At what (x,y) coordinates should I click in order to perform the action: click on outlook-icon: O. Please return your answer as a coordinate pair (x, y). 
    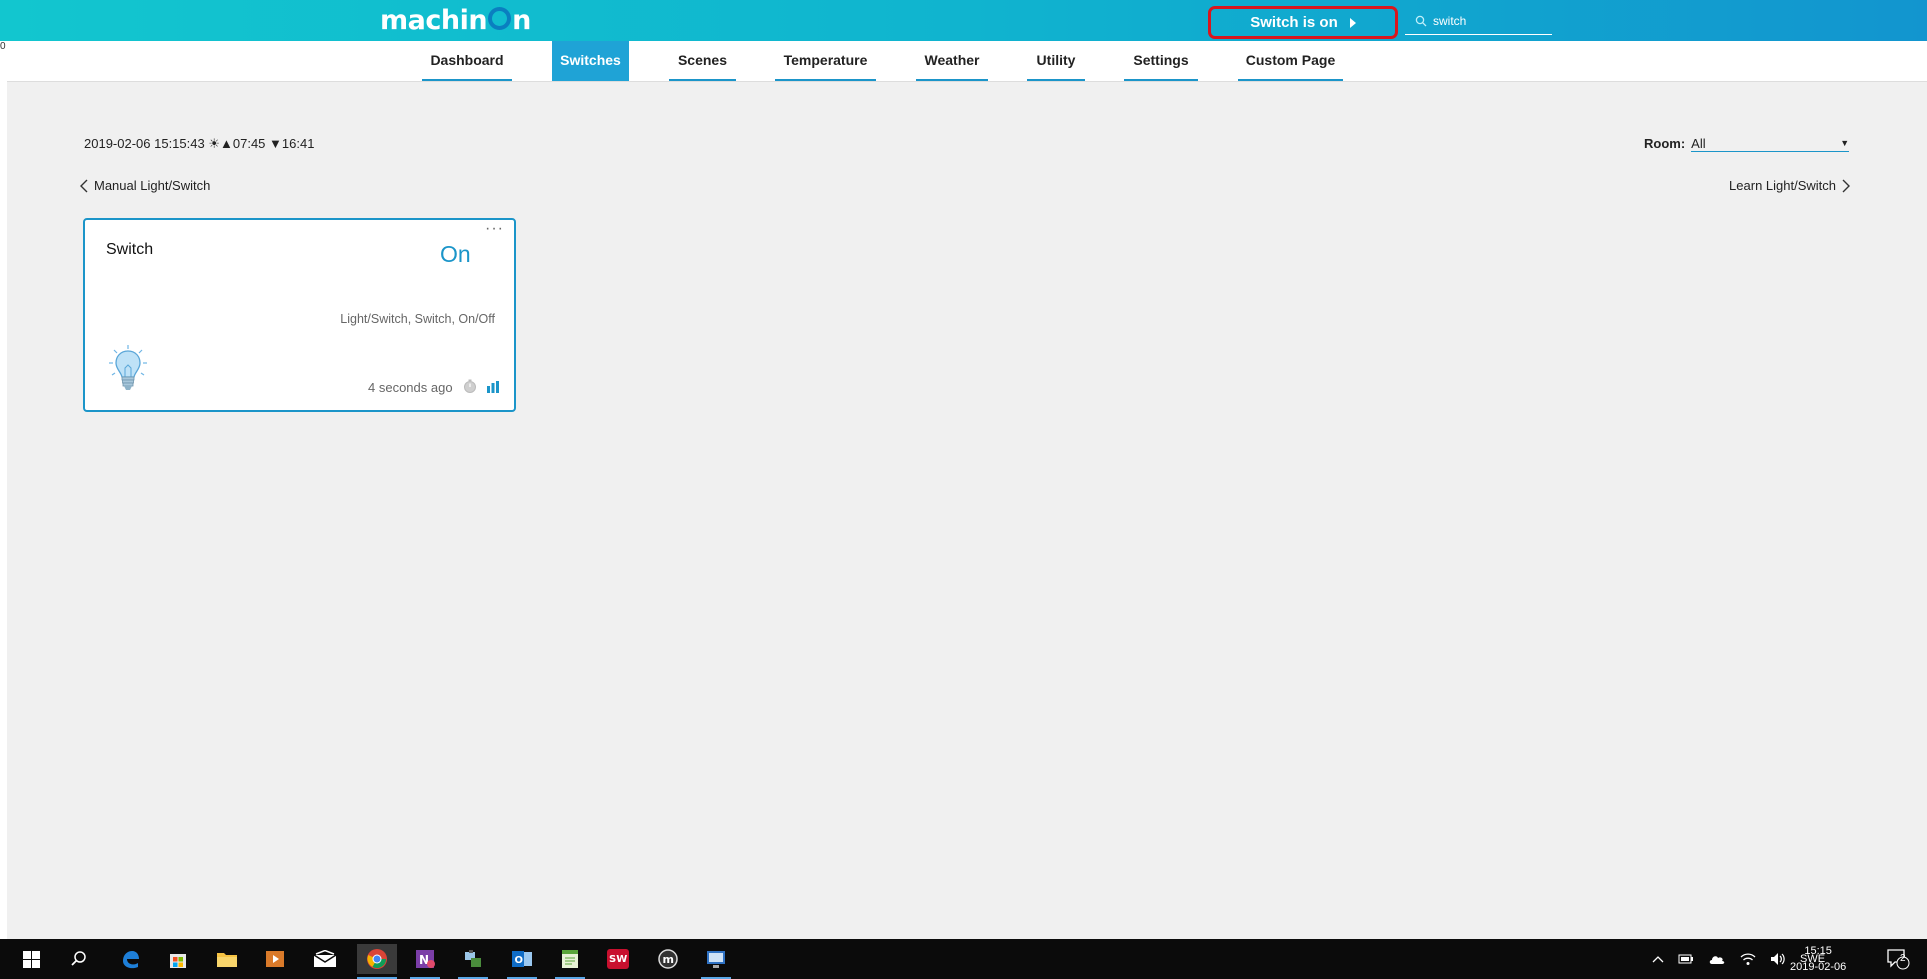
    Looking at the image, I should click on (522, 959).